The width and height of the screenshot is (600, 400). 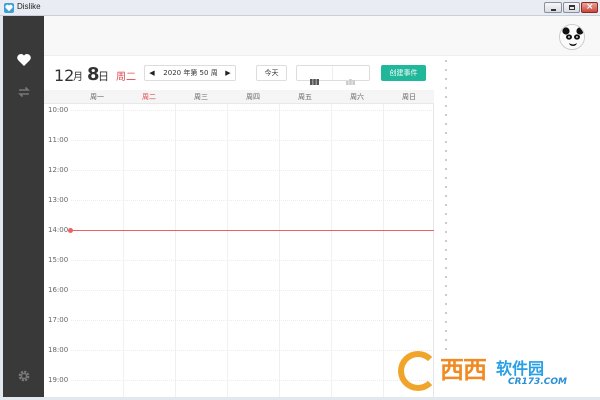 I want to click on top-bar, so click(x=322, y=36).